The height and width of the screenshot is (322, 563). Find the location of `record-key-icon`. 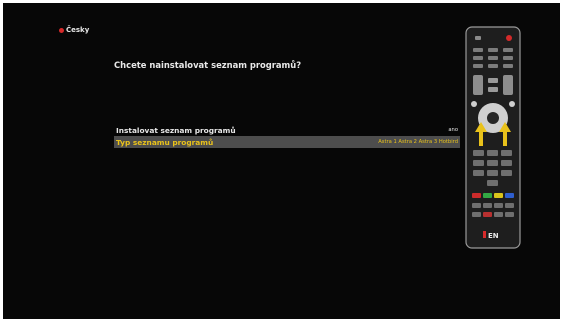

record-key-icon is located at coordinates (487, 214).